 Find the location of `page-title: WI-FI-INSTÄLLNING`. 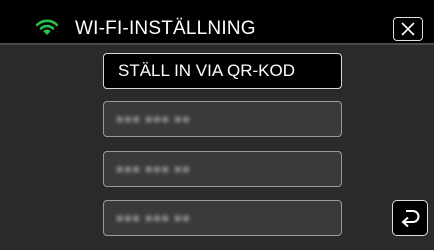

page-title: WI-FI-INSTÄLLNING is located at coordinates (165, 28).